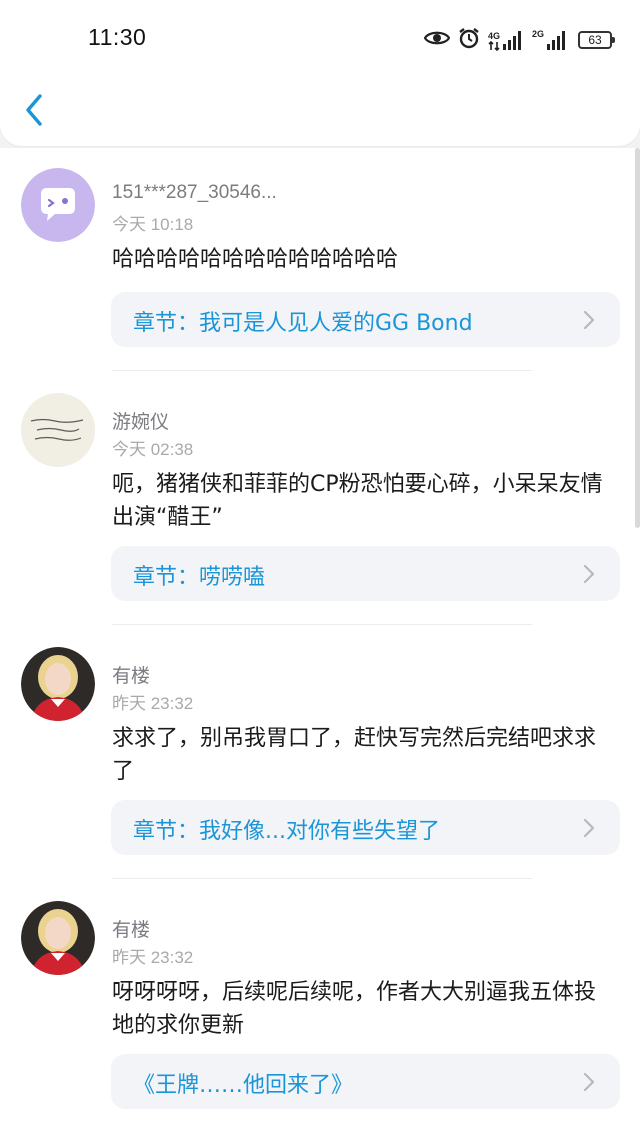  Describe the element at coordinates (365, 573) in the screenshot. I see `chapter-link: 章节：唠唠嗑` at that location.